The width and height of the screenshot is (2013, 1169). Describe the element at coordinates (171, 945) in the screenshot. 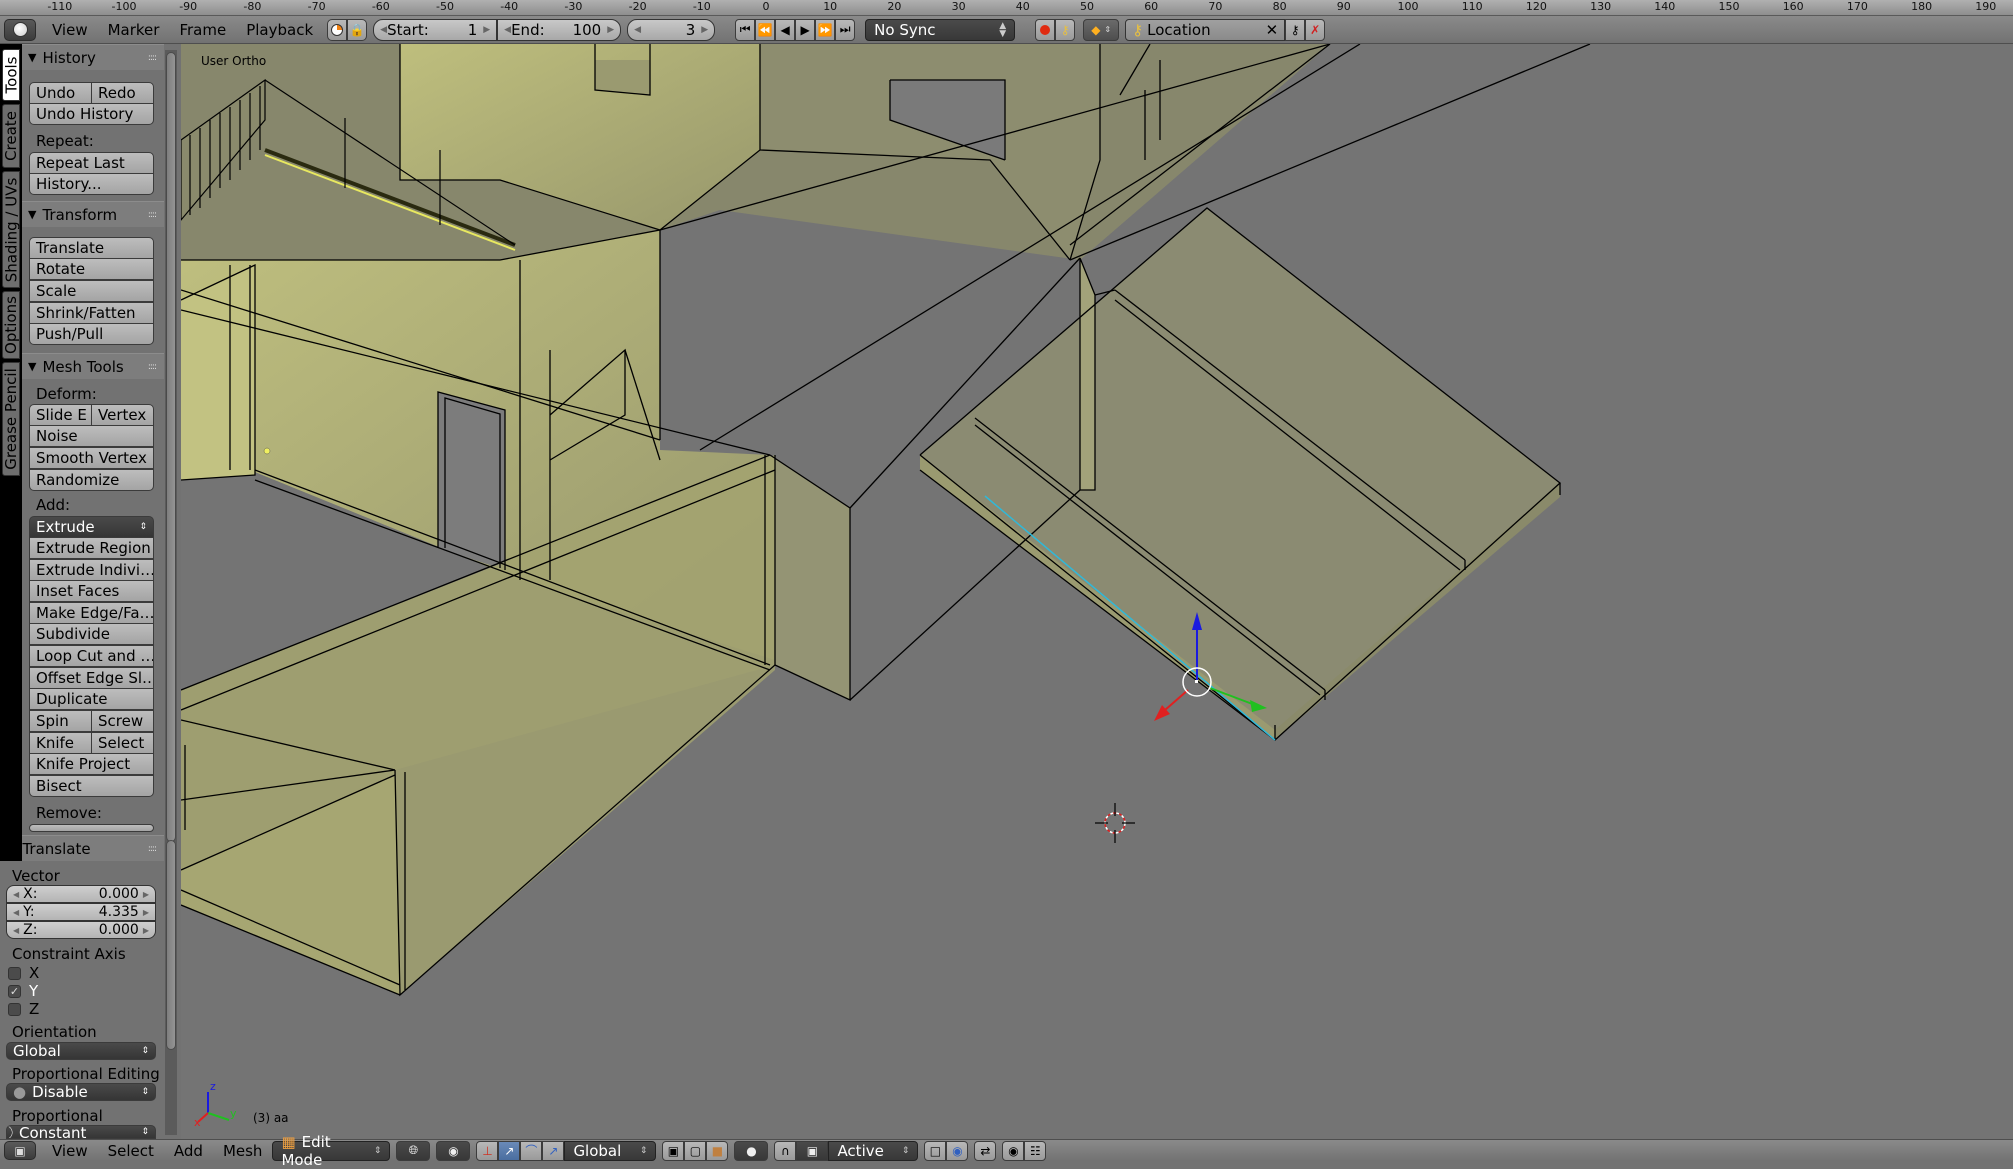

I see `operator-panel-scrollbar` at that location.